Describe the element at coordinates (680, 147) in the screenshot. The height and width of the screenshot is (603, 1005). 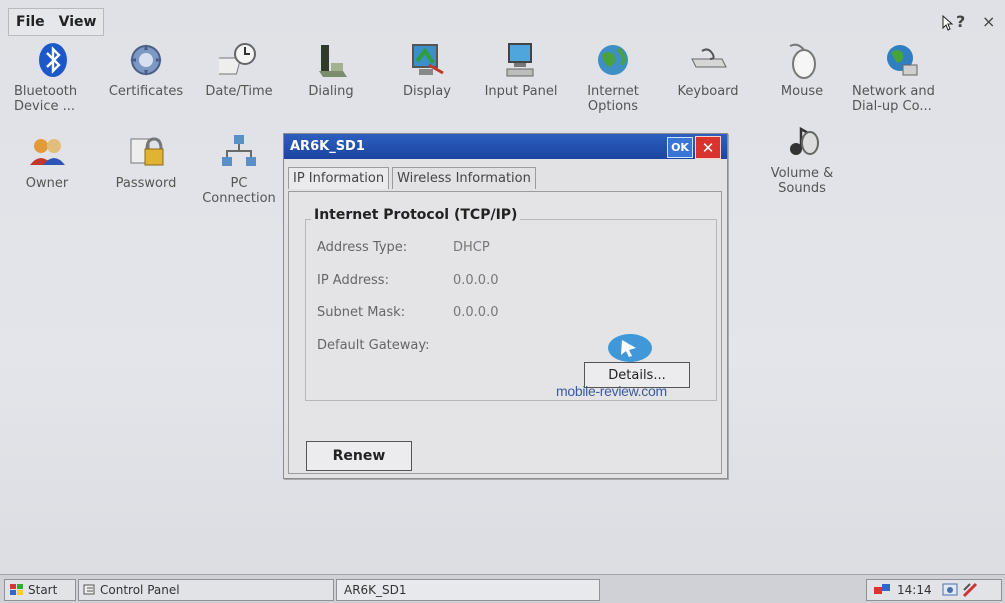
I see `ok-button: OK` at that location.